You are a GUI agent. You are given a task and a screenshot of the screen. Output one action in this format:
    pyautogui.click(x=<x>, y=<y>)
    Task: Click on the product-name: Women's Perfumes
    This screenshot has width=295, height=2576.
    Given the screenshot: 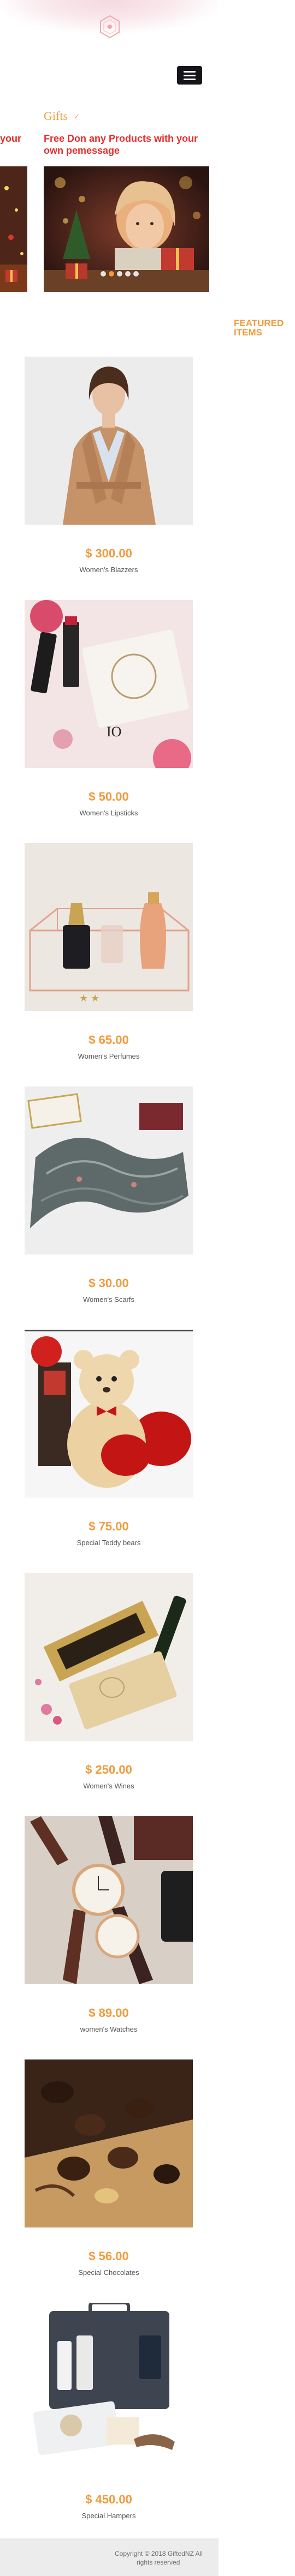 What is the action you would take?
    pyautogui.click(x=109, y=1056)
    